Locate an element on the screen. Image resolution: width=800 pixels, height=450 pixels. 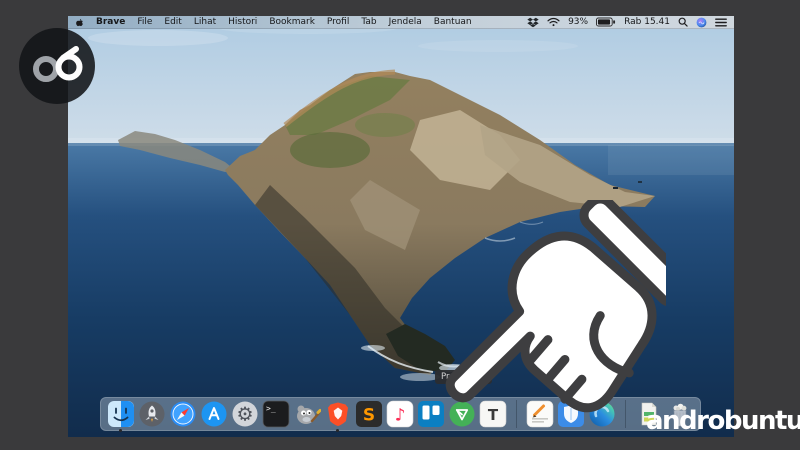
androbuntu-logo-icon is located at coordinates (57, 66).